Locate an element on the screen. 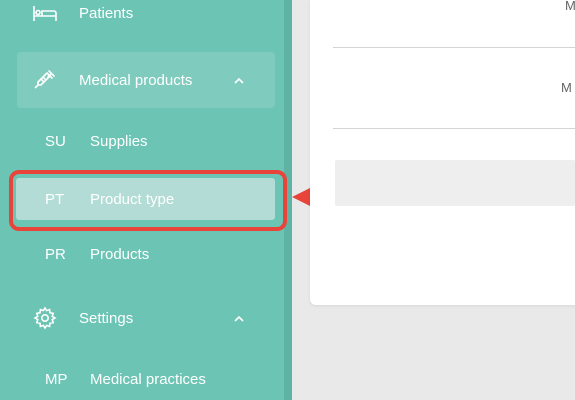  sidebar-item-label: Settings is located at coordinates (106, 318).